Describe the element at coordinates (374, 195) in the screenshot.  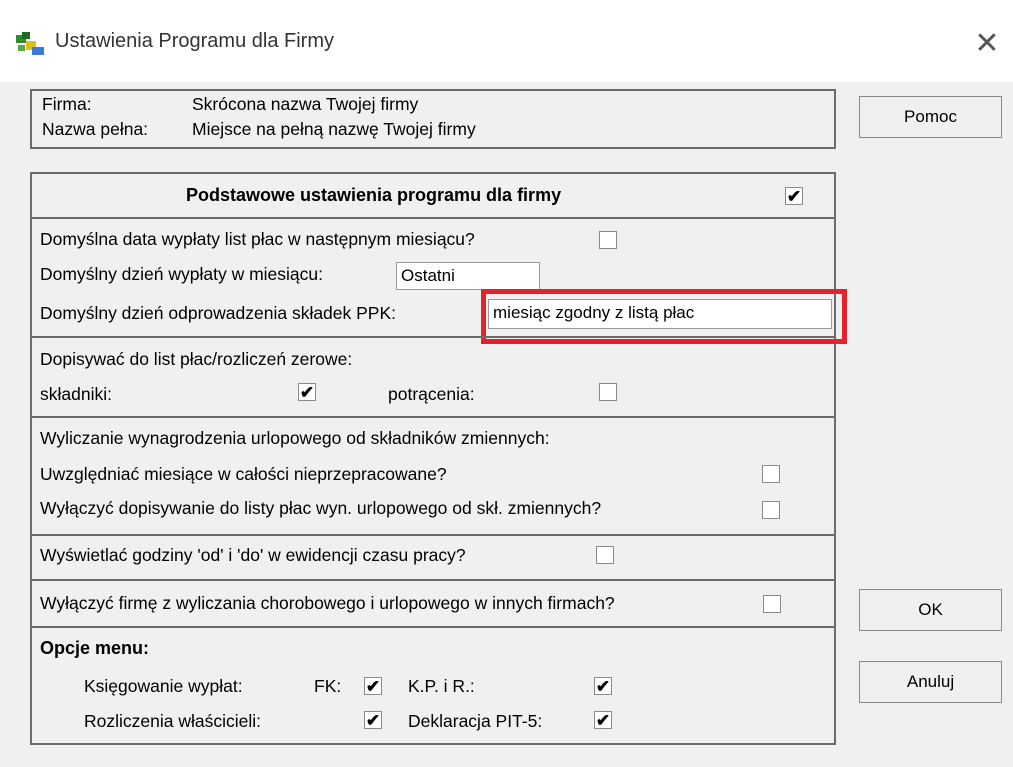
I see `basic-settings-header: Podstawowe ustawienia programu dla firmy` at that location.